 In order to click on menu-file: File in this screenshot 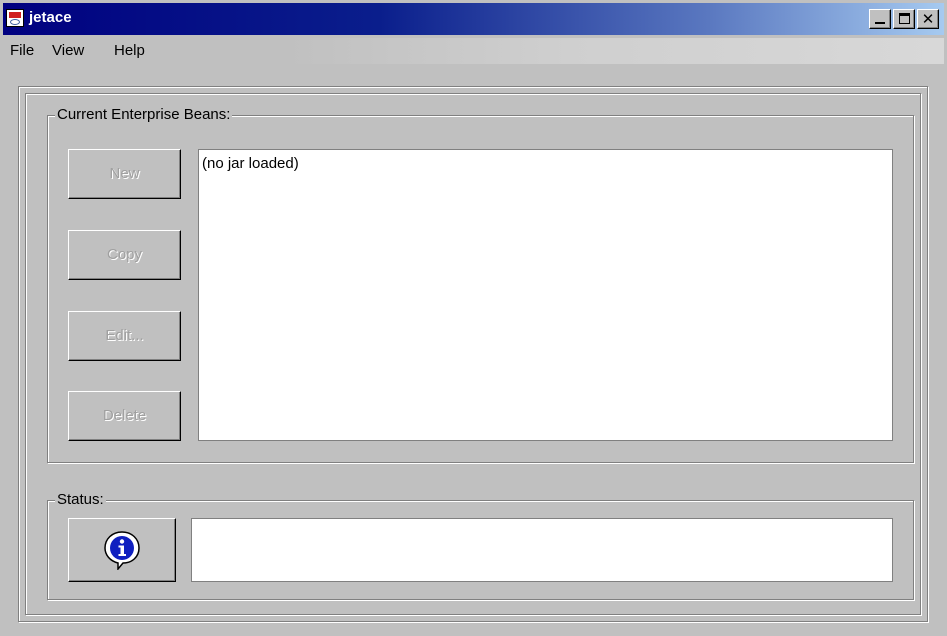, I will do `click(22, 50)`.